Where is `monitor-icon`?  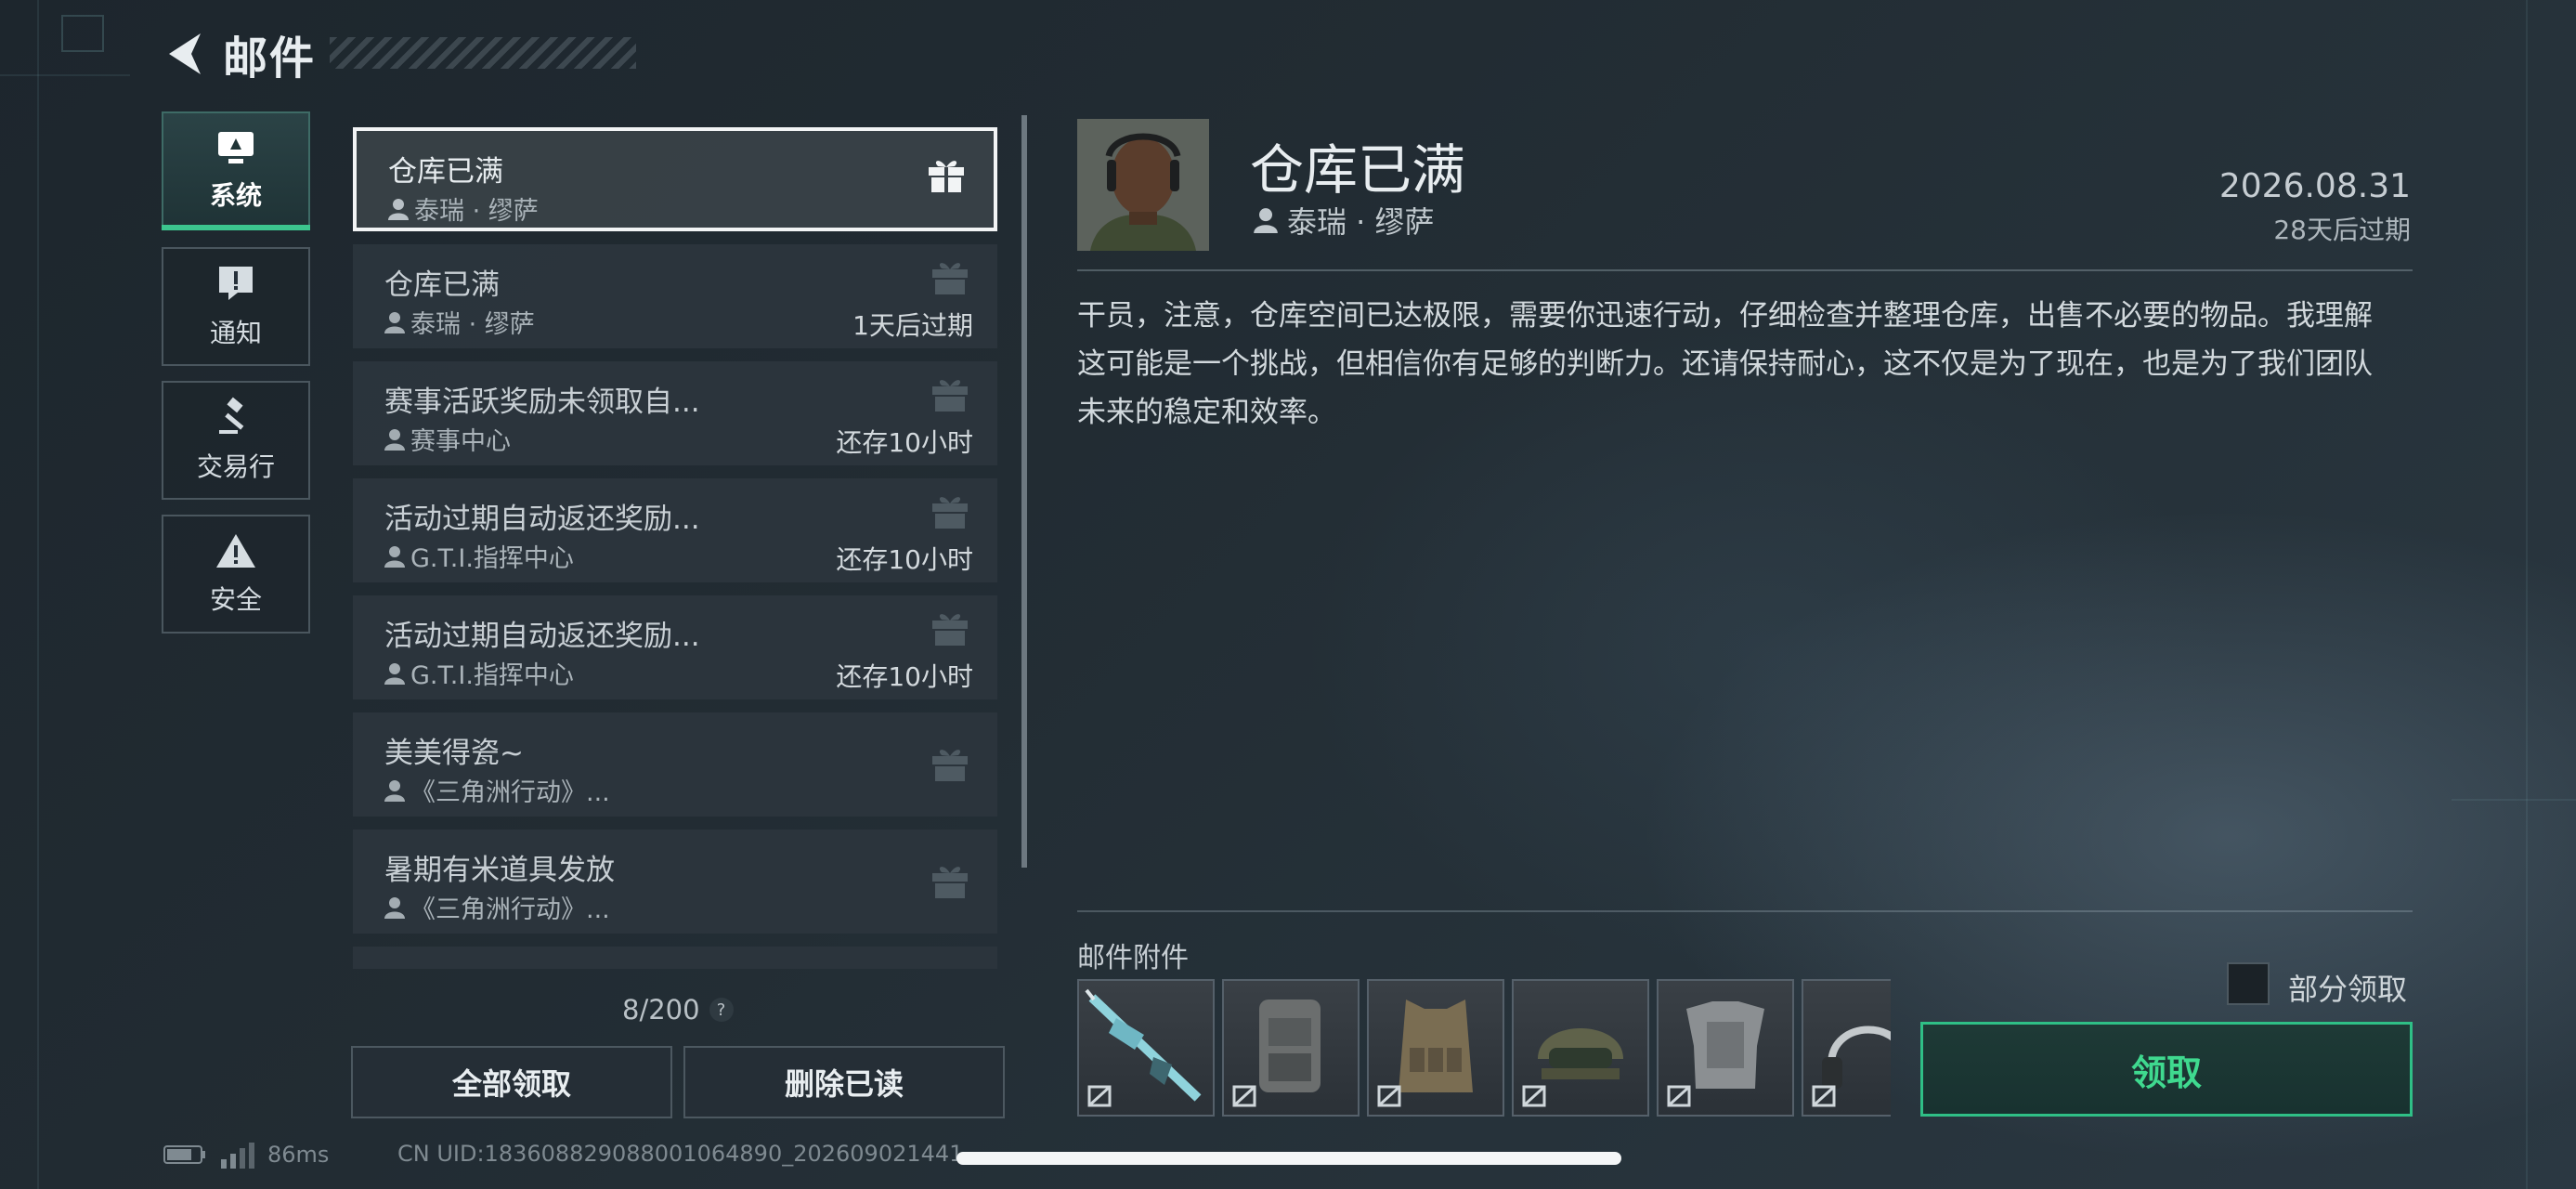
monitor-icon is located at coordinates (236, 147).